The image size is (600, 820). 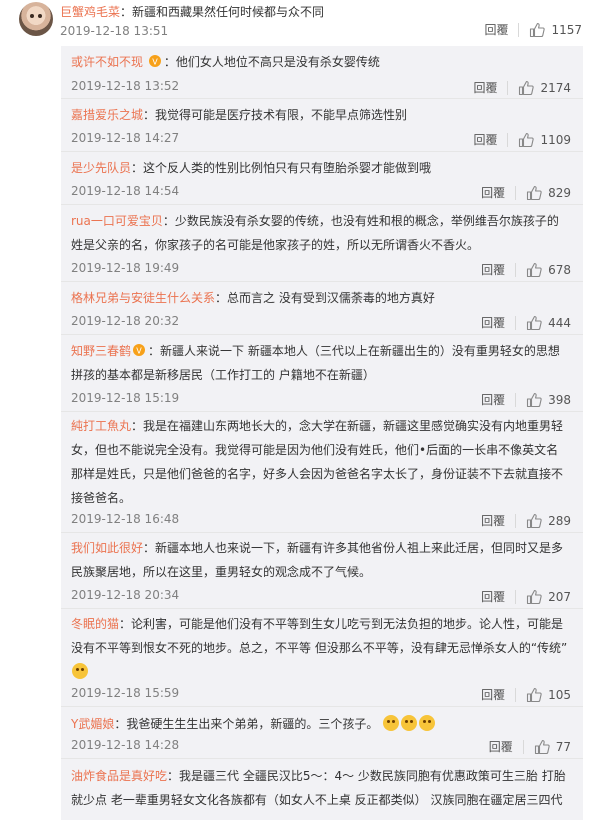 I want to click on reply-time: 2019-12-18 16:48, so click(x=125, y=519).